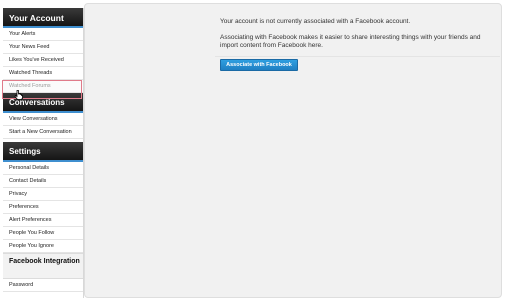 The image size is (505, 300). Describe the element at coordinates (43, 266) in the screenshot. I see `sidebar-item-facebook-integration: Facebook Integration` at that location.